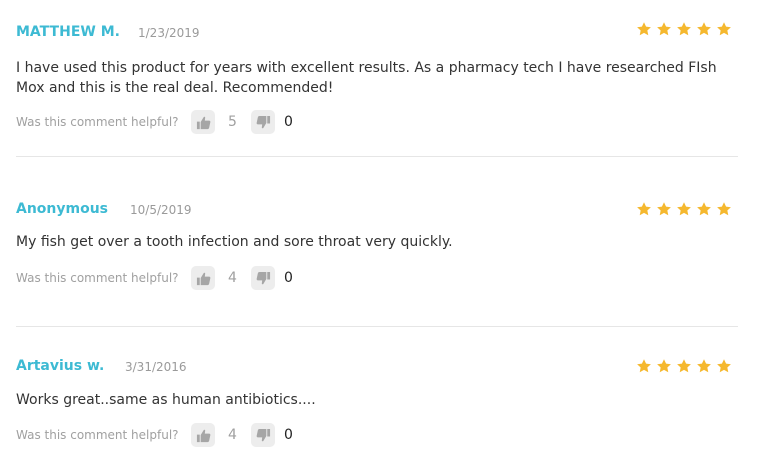 The height and width of the screenshot is (460, 766). Describe the element at coordinates (161, 210) in the screenshot. I see `review-date: 10/5/2019` at that location.